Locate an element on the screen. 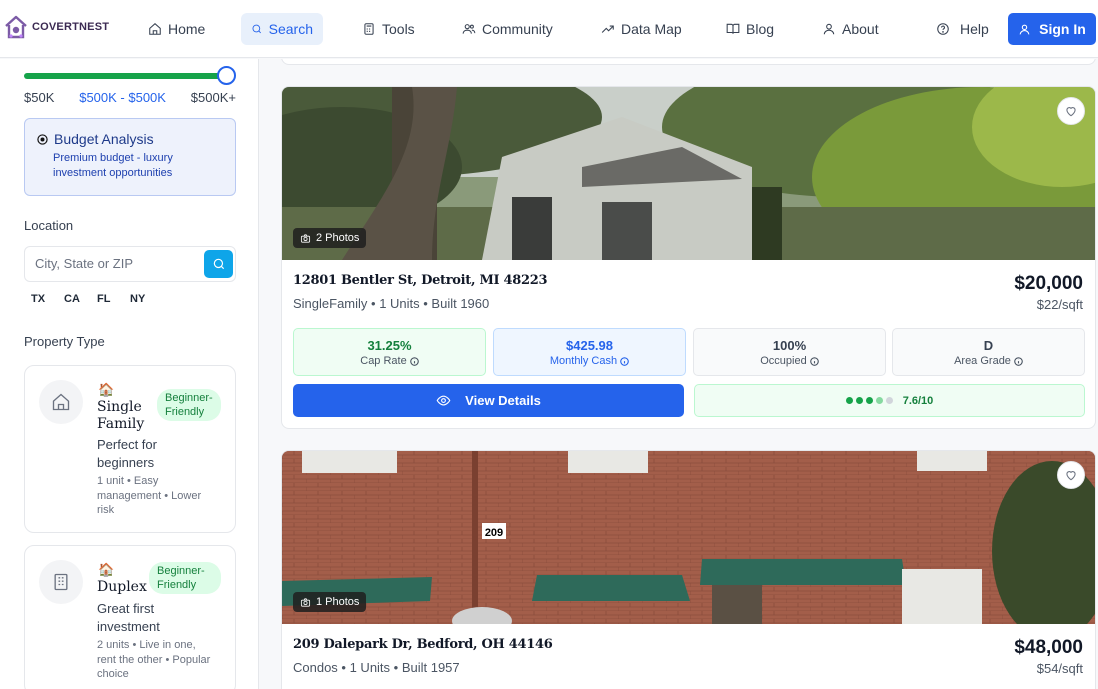 The image size is (1098, 689). occupied-metric: 100% Occupied is located at coordinates (789, 352).